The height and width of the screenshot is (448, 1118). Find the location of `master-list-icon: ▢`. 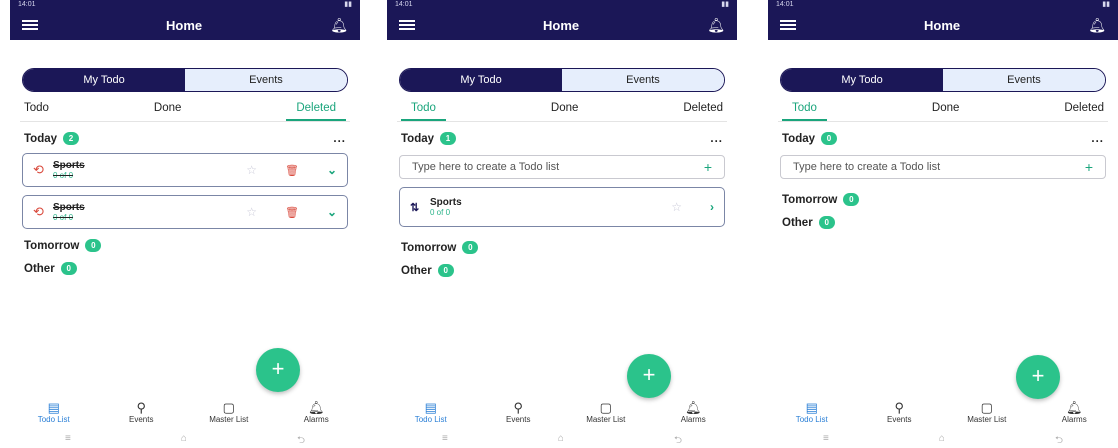

master-list-icon: ▢ is located at coordinates (228, 407).